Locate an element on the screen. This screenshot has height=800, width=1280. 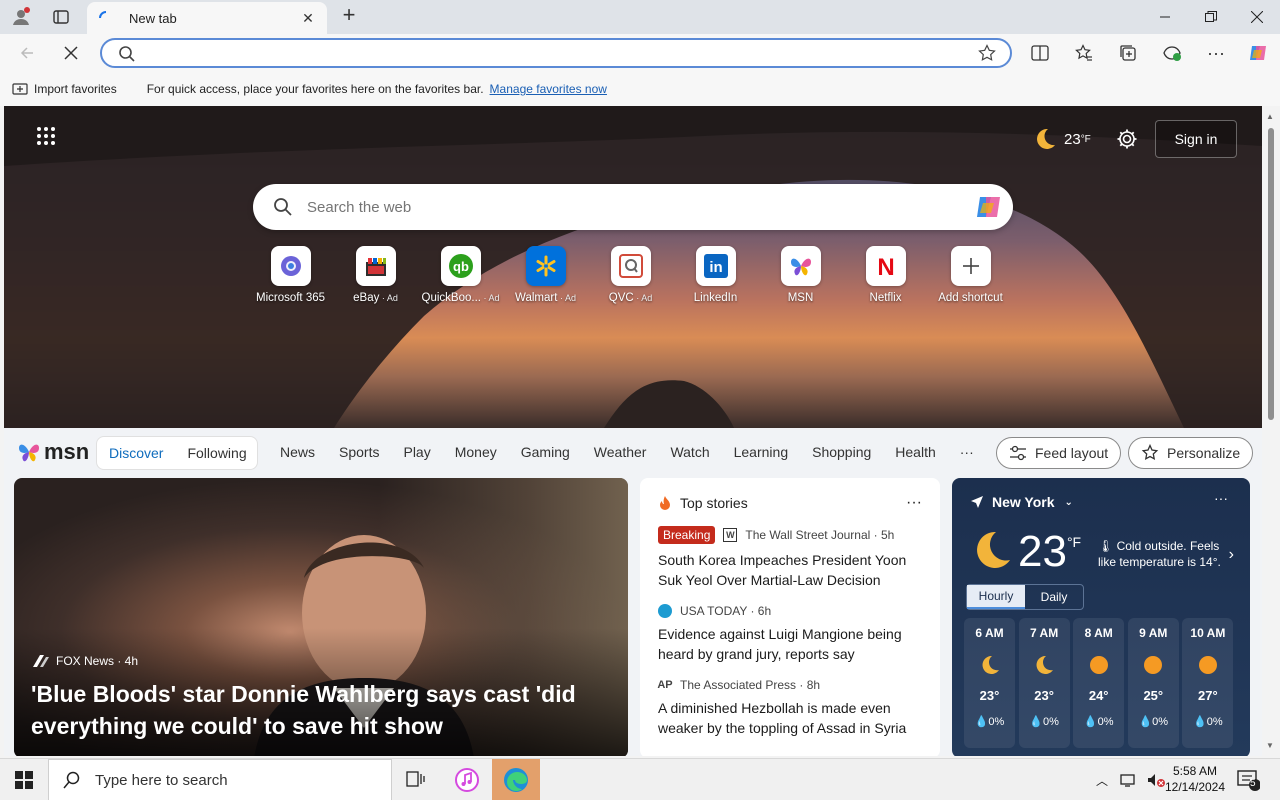
address-input is located at coordinates (552, 53).